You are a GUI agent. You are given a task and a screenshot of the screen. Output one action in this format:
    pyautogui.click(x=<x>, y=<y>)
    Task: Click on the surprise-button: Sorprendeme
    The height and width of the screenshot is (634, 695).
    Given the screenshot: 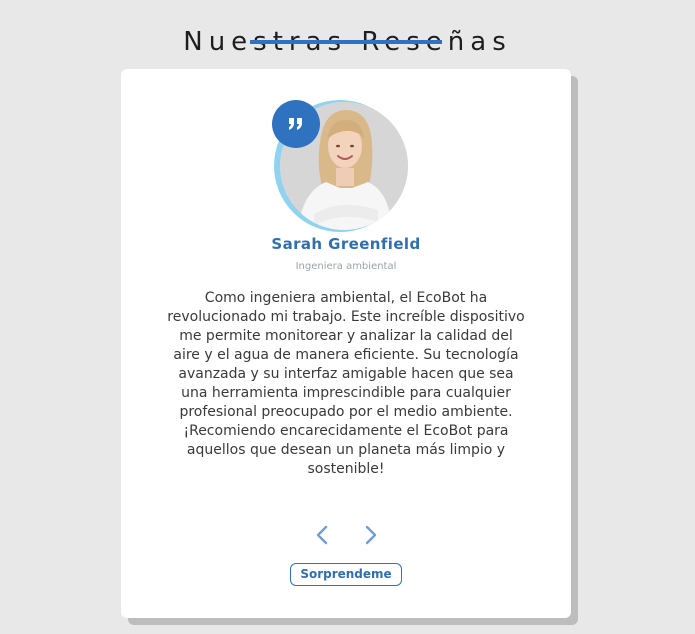 What is the action you would take?
    pyautogui.click(x=346, y=574)
    